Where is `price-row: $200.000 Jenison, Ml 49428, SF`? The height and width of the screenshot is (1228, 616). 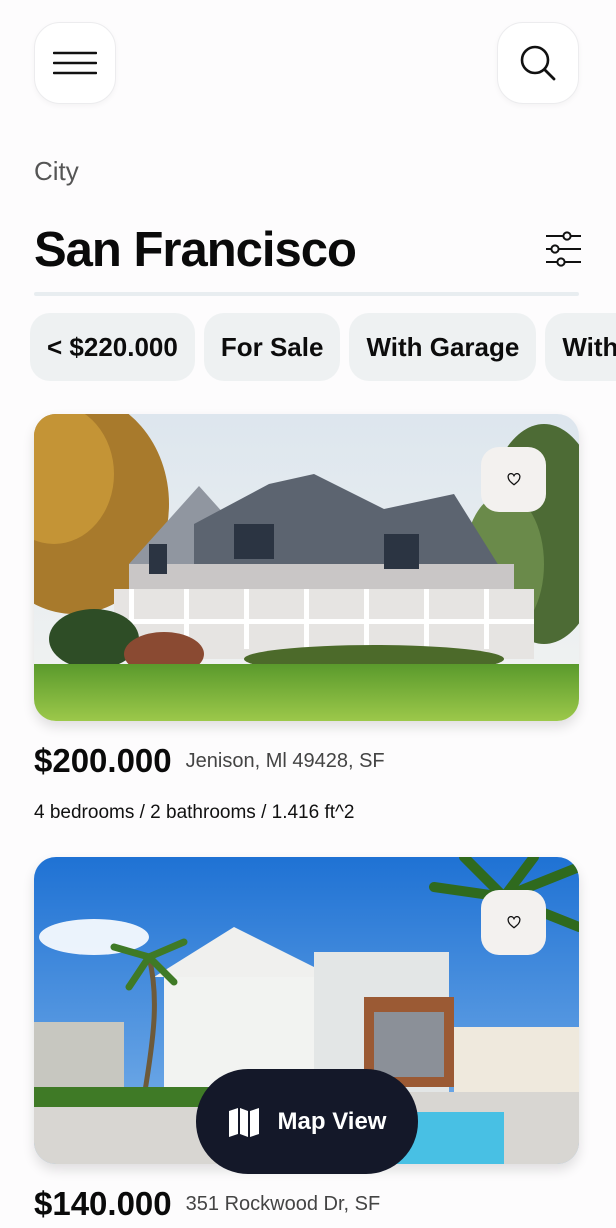
price-row: $200.000 Jenison, Ml 49428, SF is located at coordinates (209, 761).